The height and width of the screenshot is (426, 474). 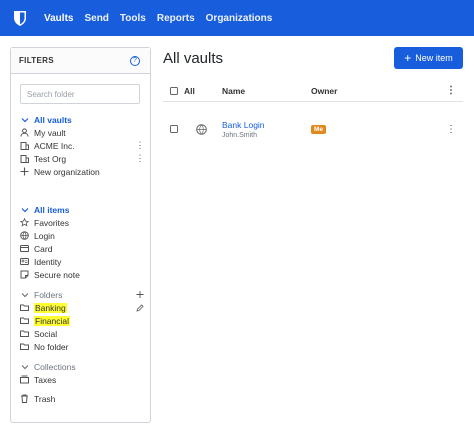 I want to click on bitwarden-shield-icon, so click(x=20, y=18).